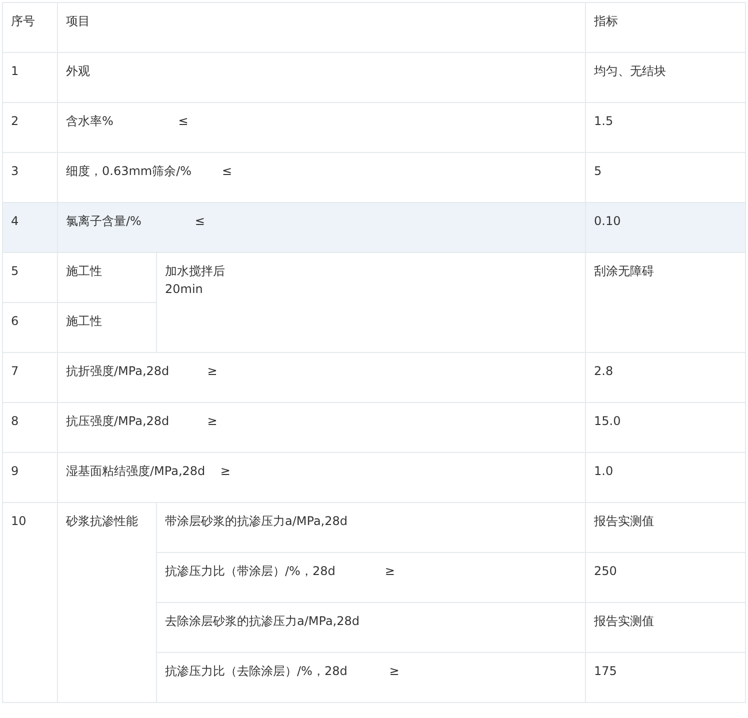 The image size is (748, 718). Describe the element at coordinates (371, 302) in the screenshot. I see `table-cell: 加水搅拌后 20min` at that location.